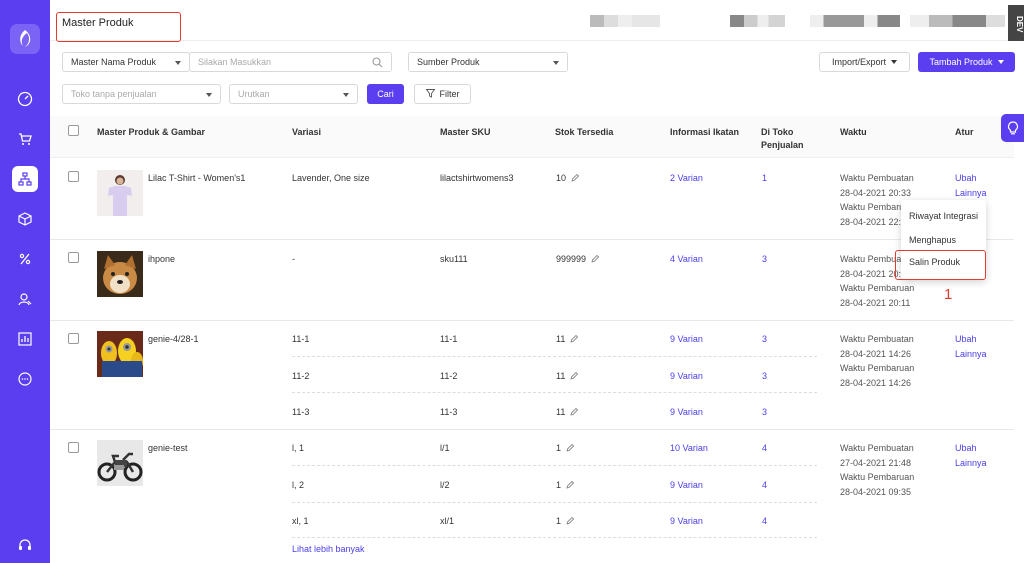 The width and height of the screenshot is (1024, 563). I want to click on store-filter-select: Toko tanpa penjualan, so click(141, 94).